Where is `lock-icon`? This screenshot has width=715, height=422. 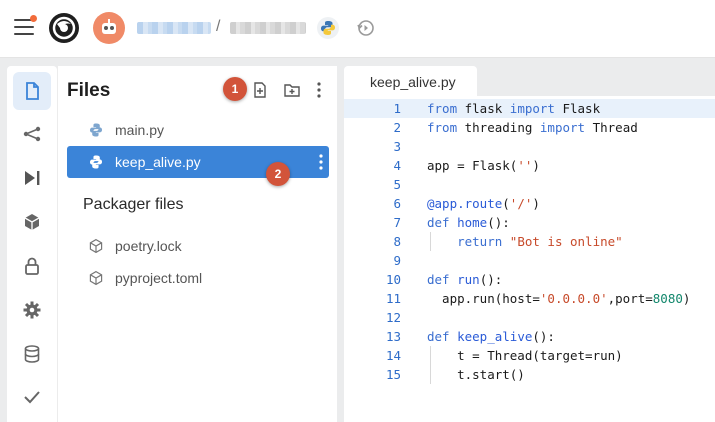 lock-icon is located at coordinates (32, 266).